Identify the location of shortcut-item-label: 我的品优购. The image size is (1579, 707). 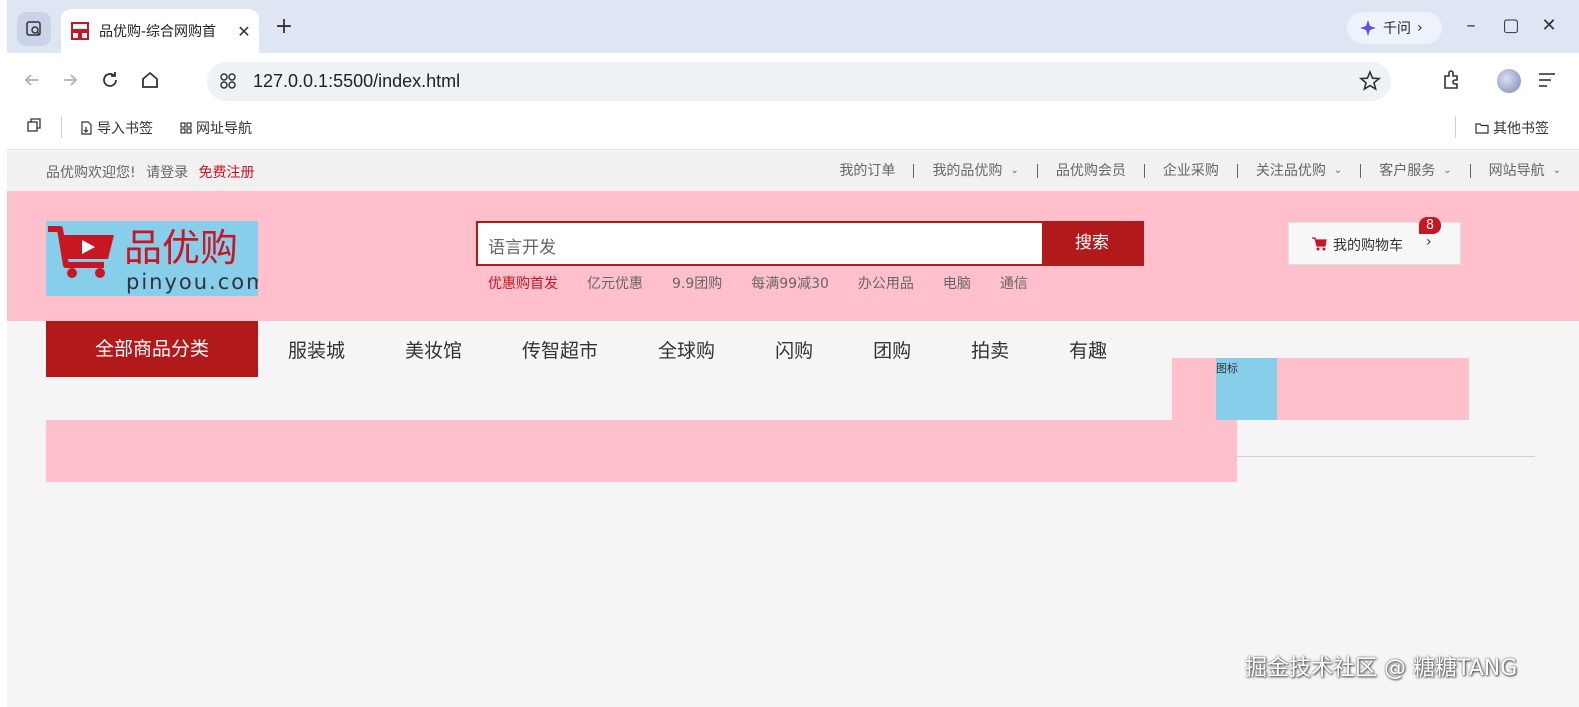
(967, 171).